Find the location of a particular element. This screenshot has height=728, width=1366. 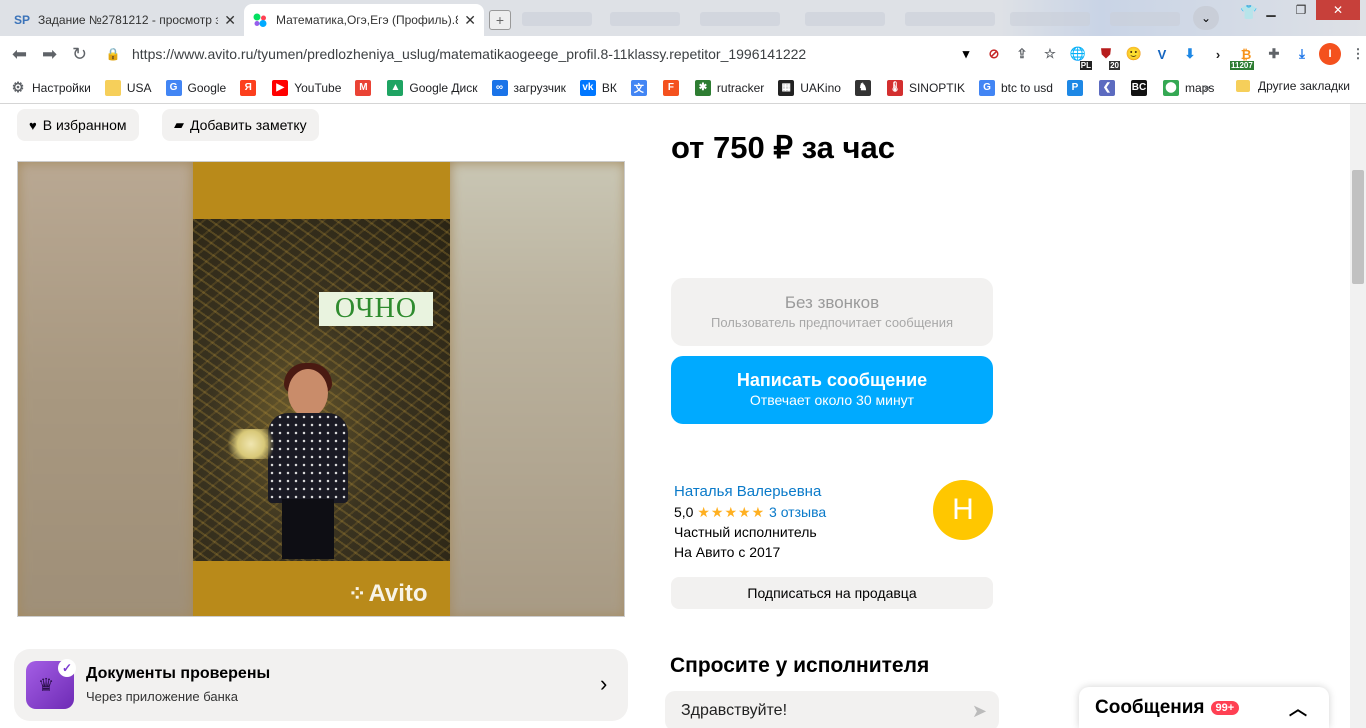

downloads-icon: ⤓ is located at coordinates (1302, 54).